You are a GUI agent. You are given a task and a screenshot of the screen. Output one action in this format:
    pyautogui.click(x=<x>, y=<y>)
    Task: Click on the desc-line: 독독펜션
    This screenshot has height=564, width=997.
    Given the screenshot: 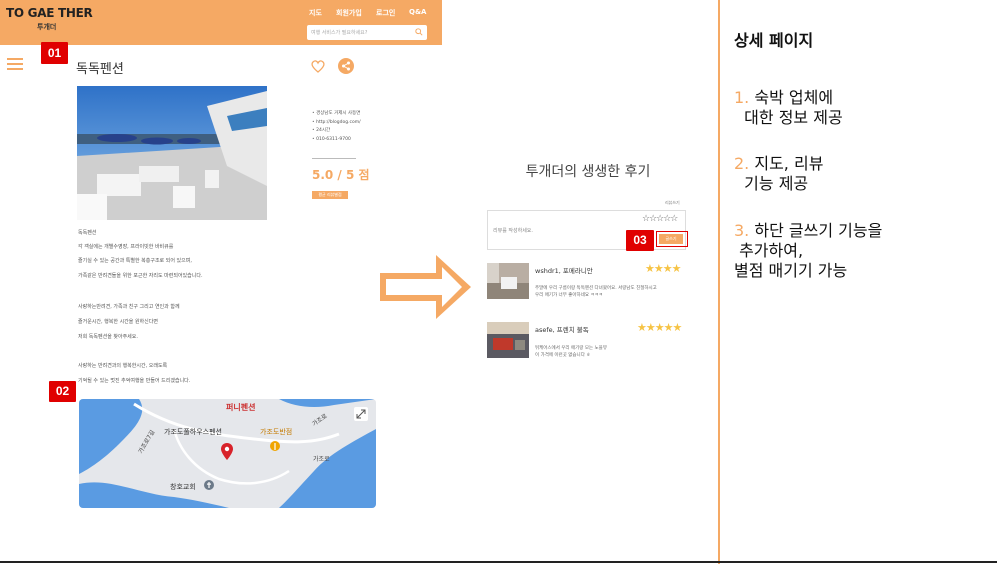 What is the action you would take?
    pyautogui.click(x=87, y=233)
    